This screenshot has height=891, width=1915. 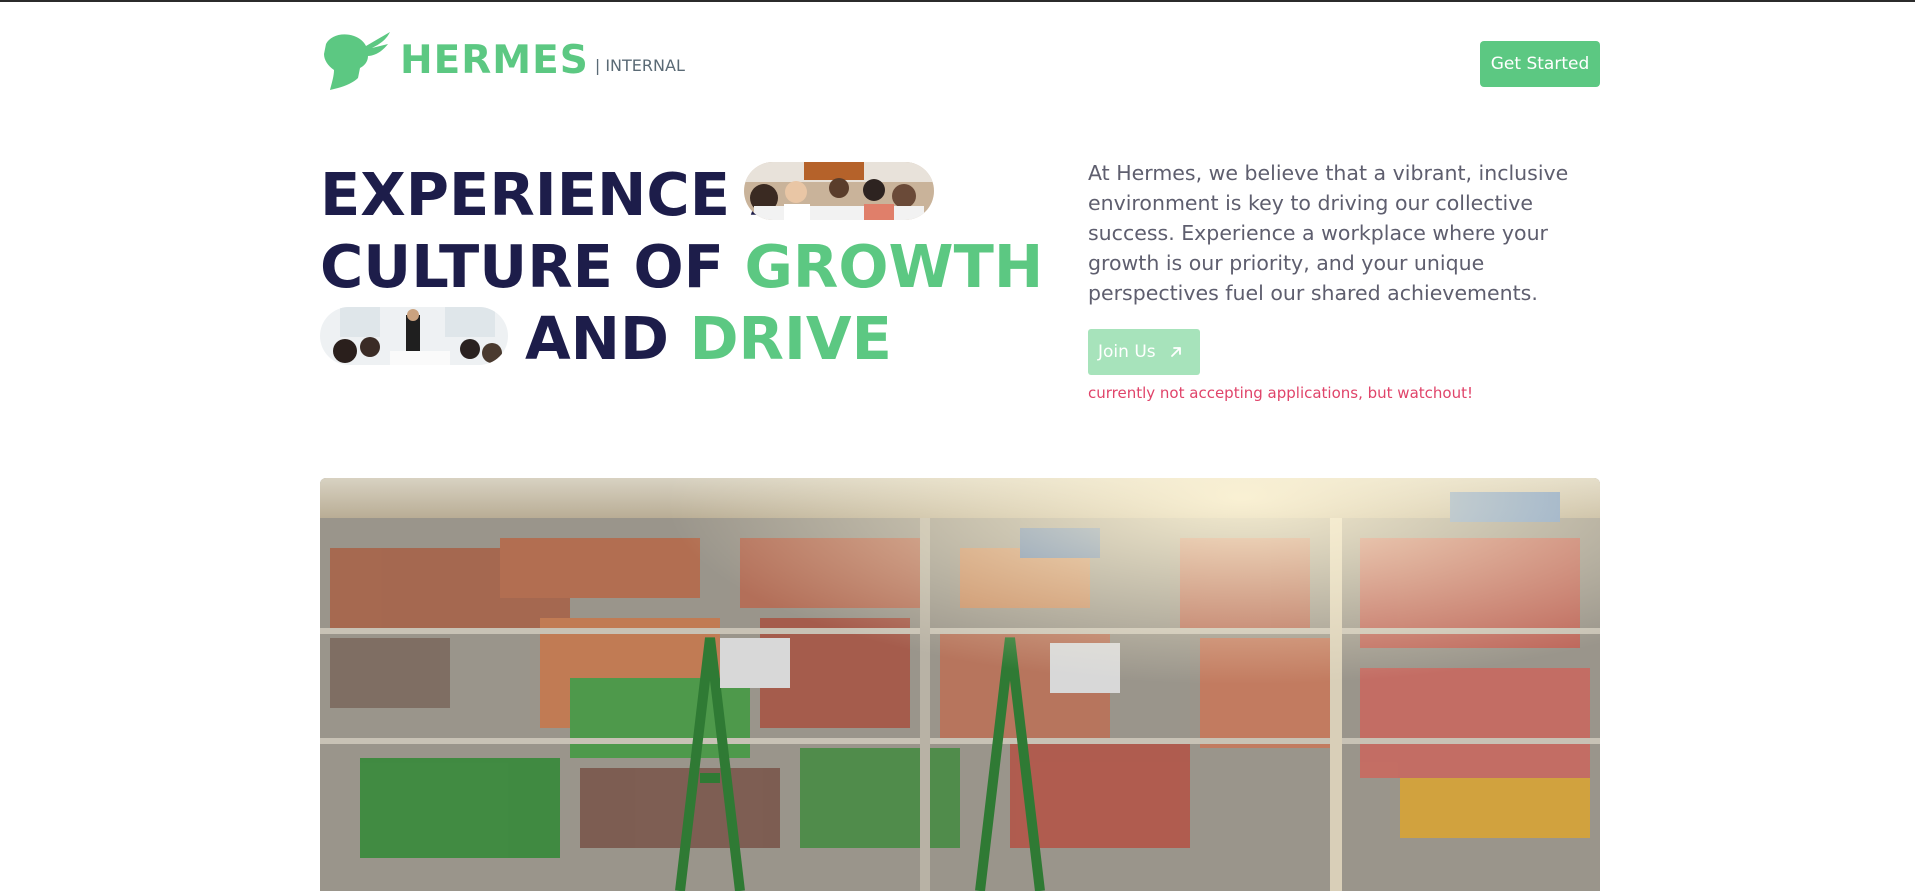 I want to click on arrow-up-right-icon, so click(x=1175, y=352).